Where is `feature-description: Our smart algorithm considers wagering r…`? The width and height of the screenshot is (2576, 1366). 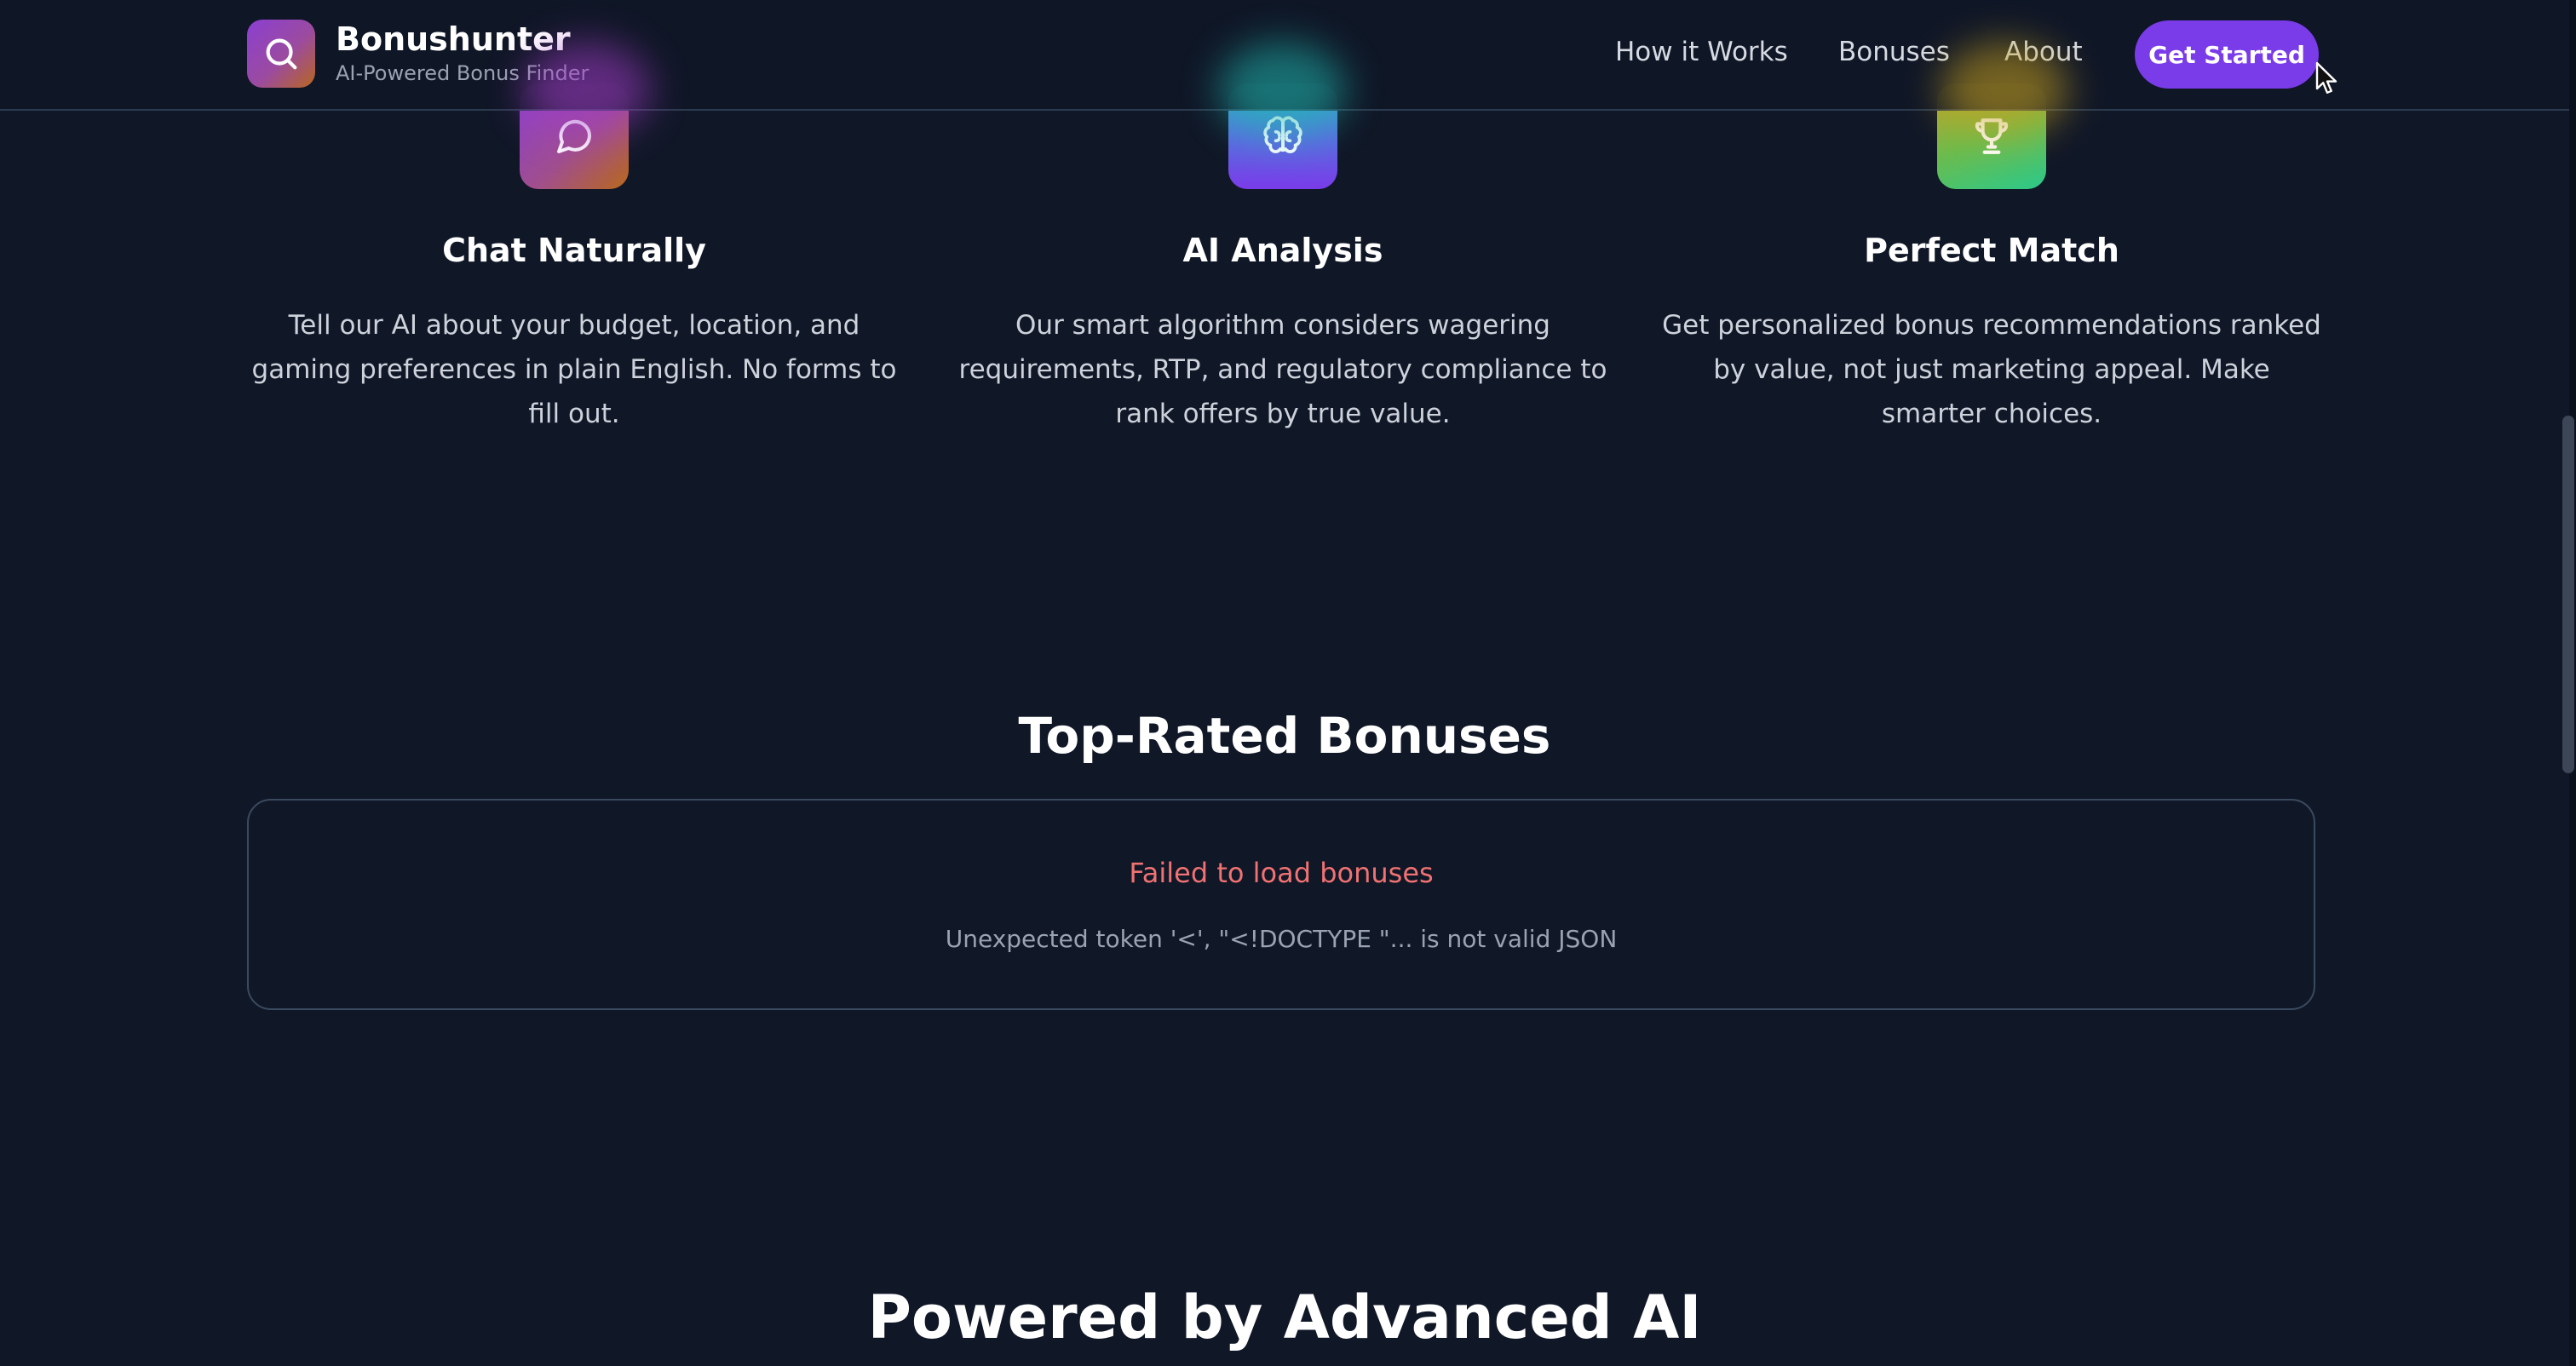 feature-description: Our smart algorithm considers wagering r… is located at coordinates (1283, 369).